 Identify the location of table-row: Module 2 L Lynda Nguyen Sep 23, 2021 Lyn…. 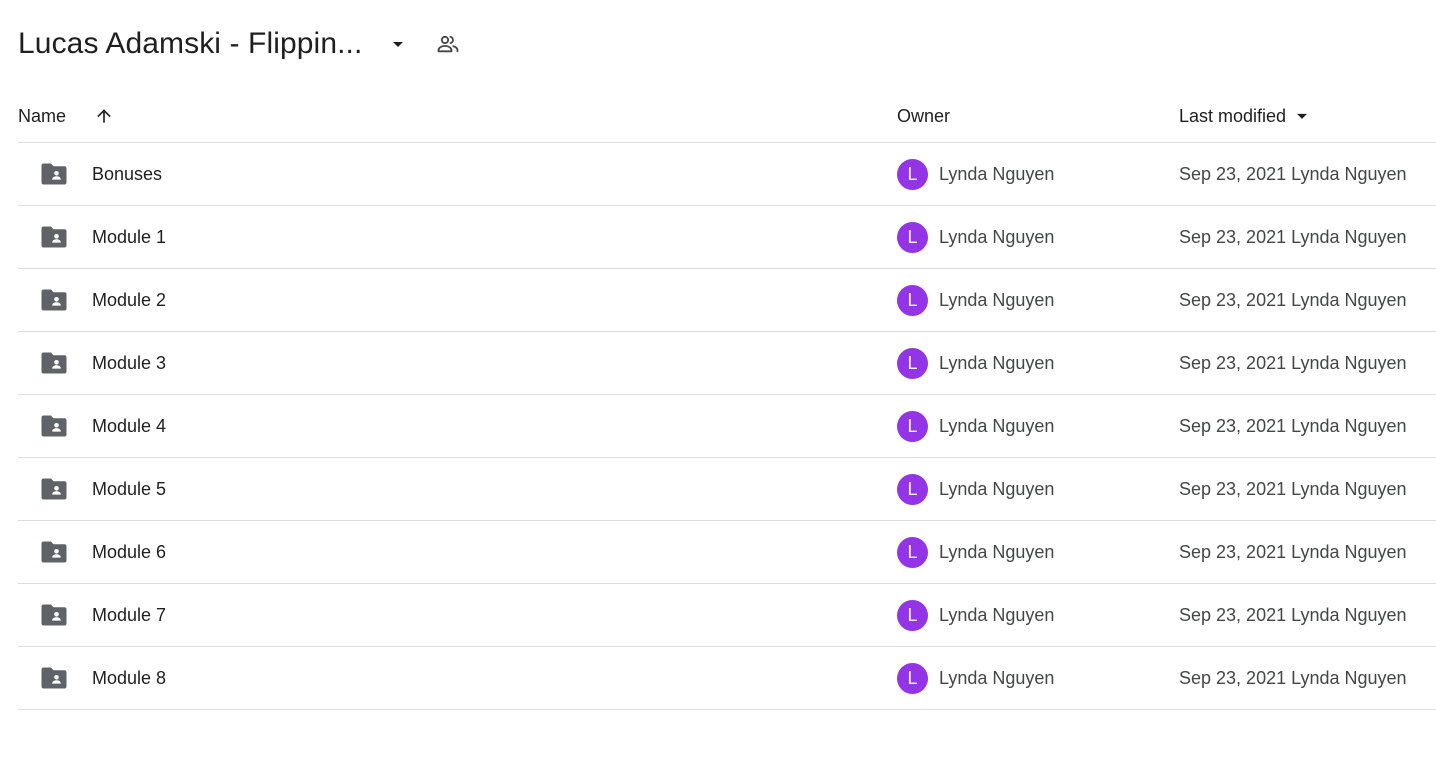
(727, 300).